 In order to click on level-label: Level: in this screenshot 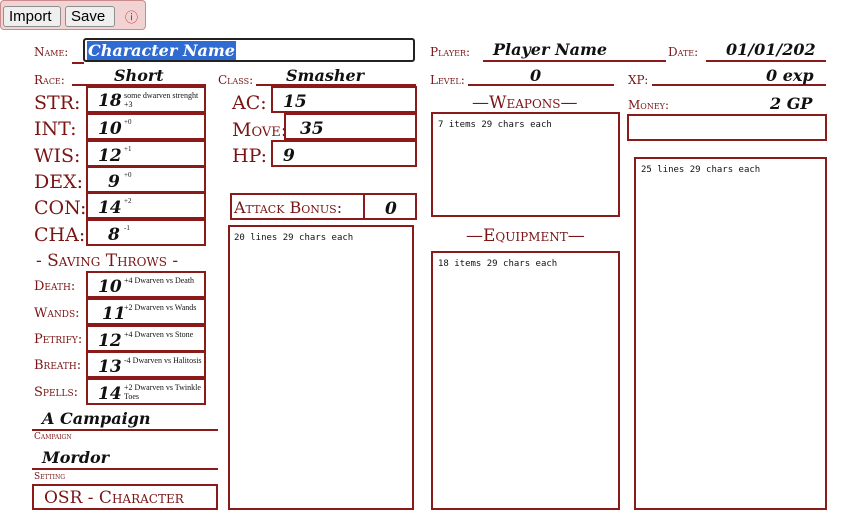, I will do `click(447, 80)`.